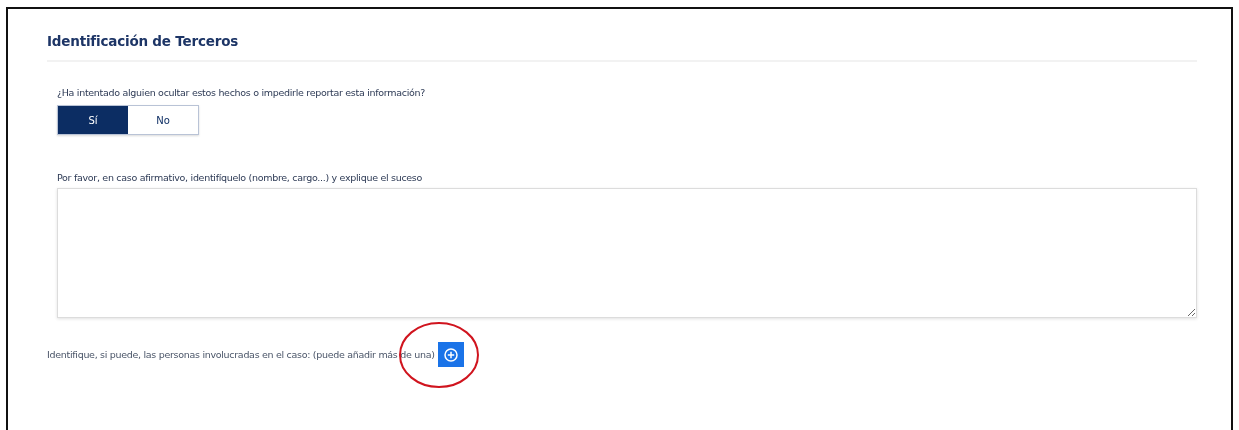  Describe the element at coordinates (93, 120) in the screenshot. I see `toggle-option: Sí` at that location.